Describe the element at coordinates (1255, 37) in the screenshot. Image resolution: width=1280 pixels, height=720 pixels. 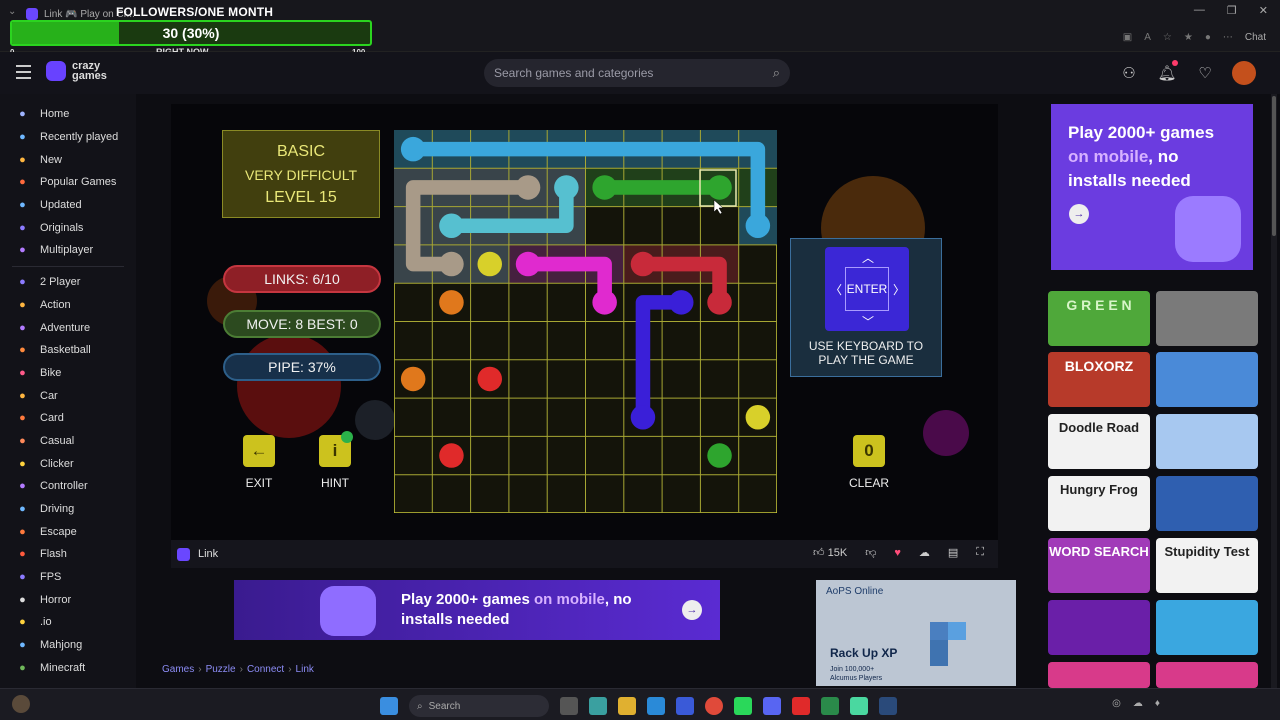
I see `copilot-chat-button: Chat` at that location.